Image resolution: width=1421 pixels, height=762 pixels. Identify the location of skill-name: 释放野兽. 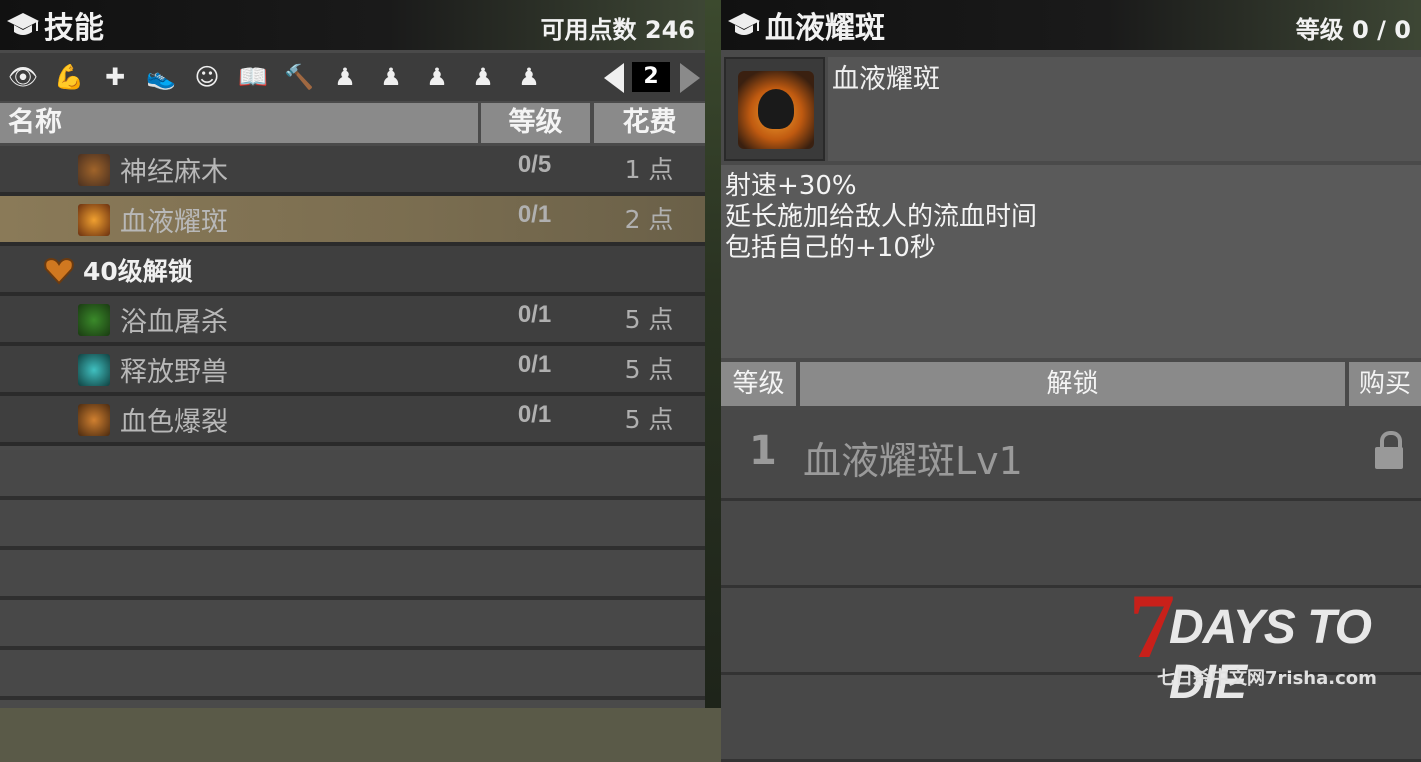
(174, 372).